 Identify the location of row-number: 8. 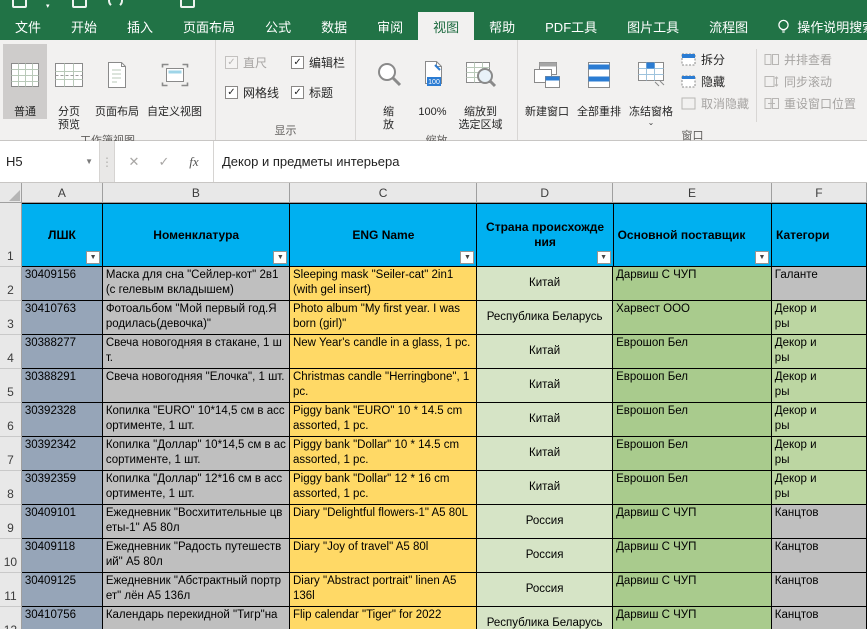
(11, 488).